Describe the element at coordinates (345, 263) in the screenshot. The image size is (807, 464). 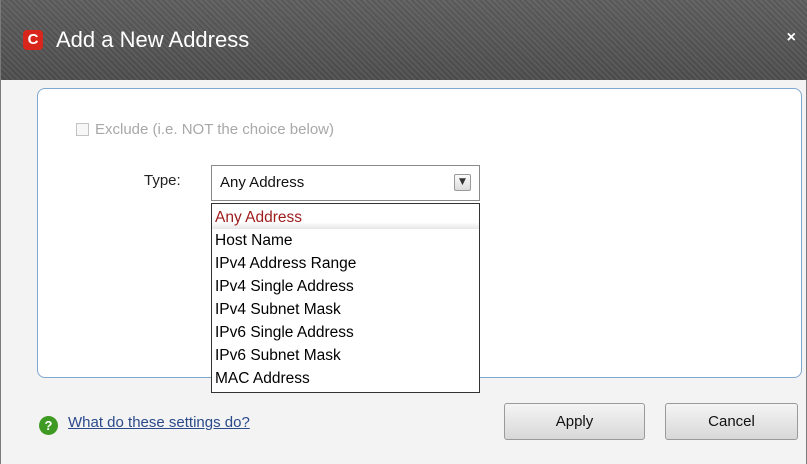
I see `dropdown-option-ipv4-address-range: IPv4 Address Range` at that location.